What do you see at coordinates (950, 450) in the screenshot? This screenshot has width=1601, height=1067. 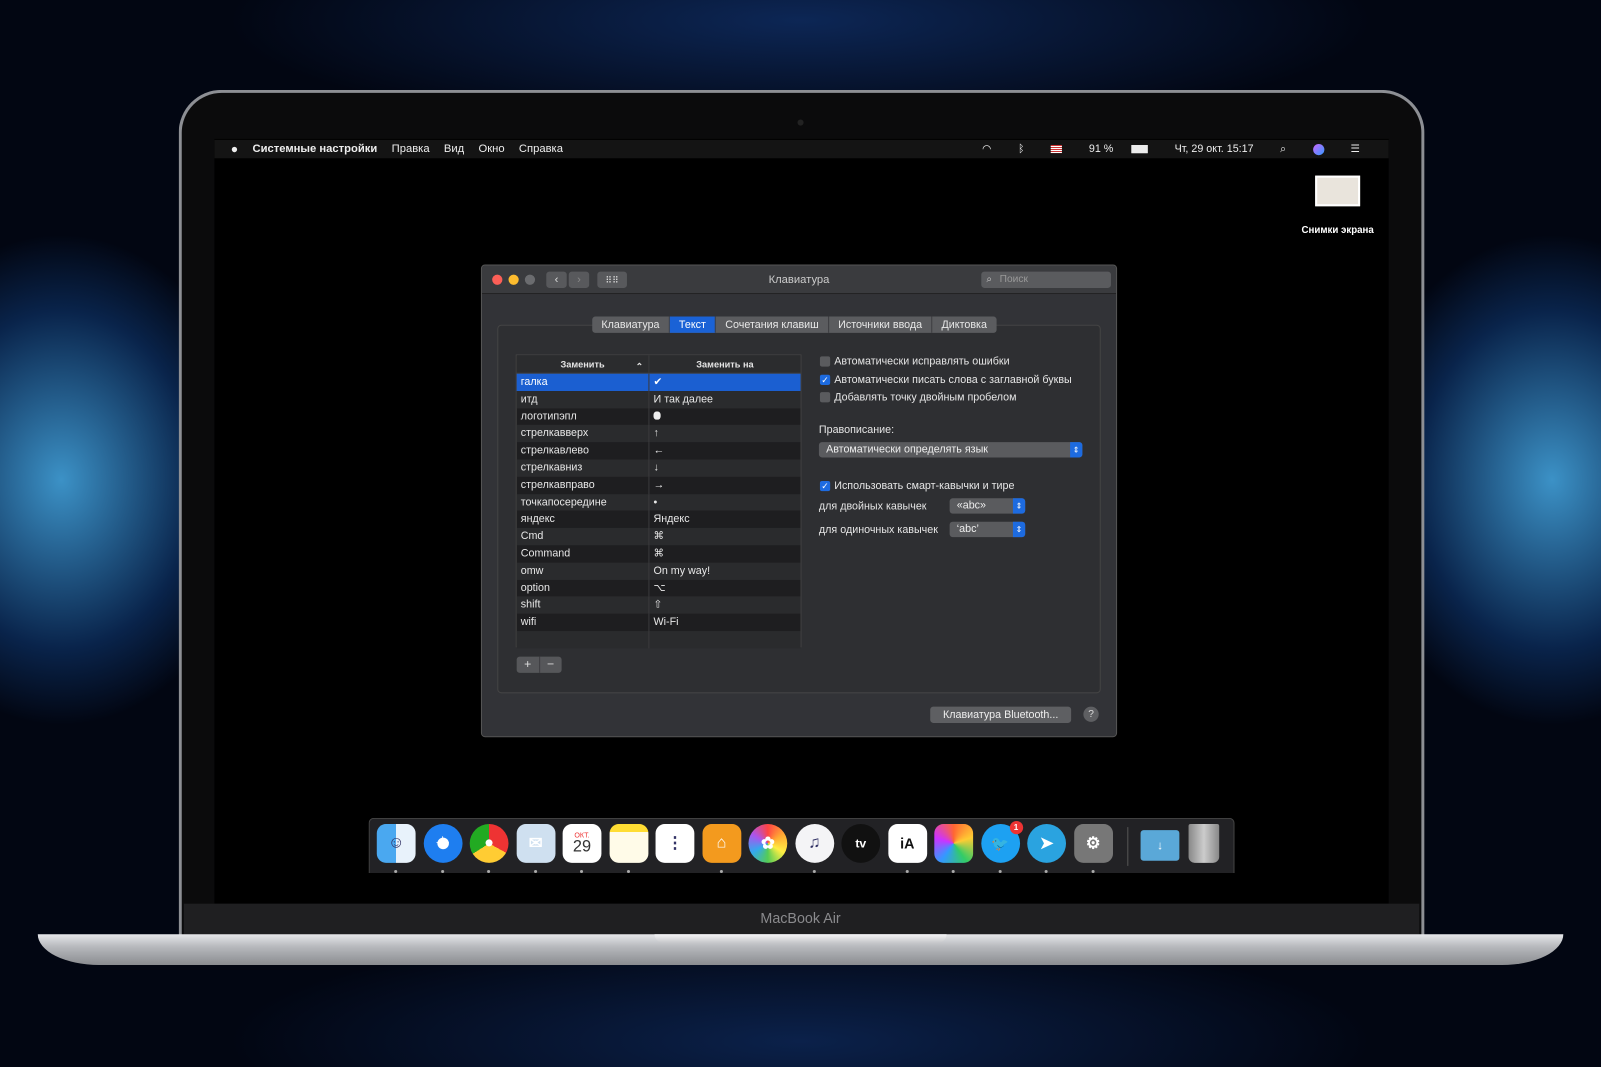 I see `spelling-select: Автоматически определять язык ⇕` at bounding box center [950, 450].